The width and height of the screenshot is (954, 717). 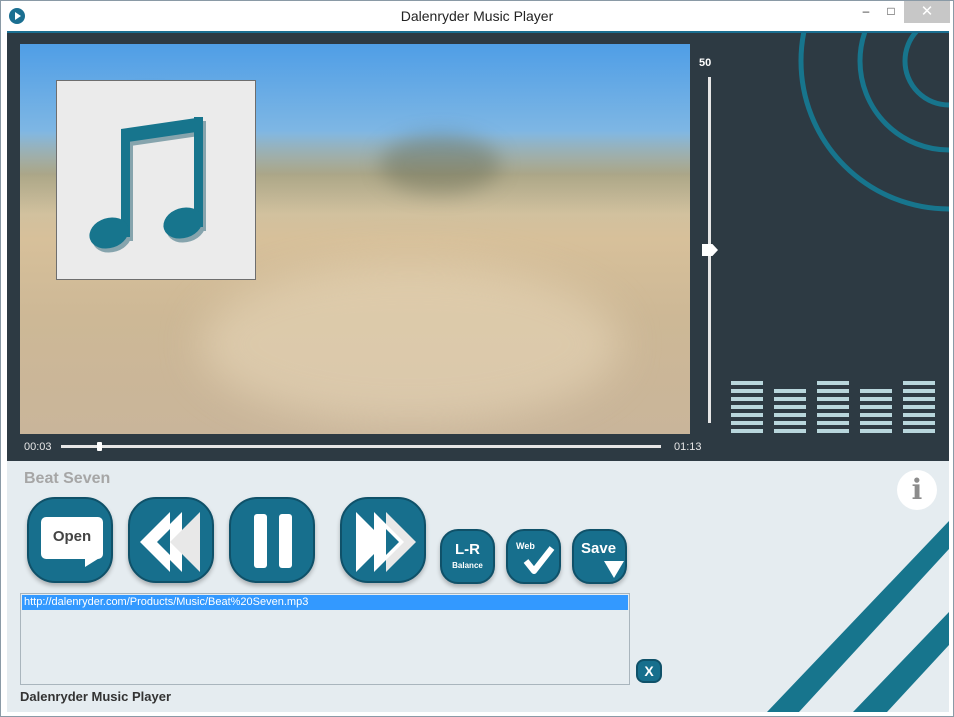 I want to click on decorative-stripes, so click(x=858, y=616).